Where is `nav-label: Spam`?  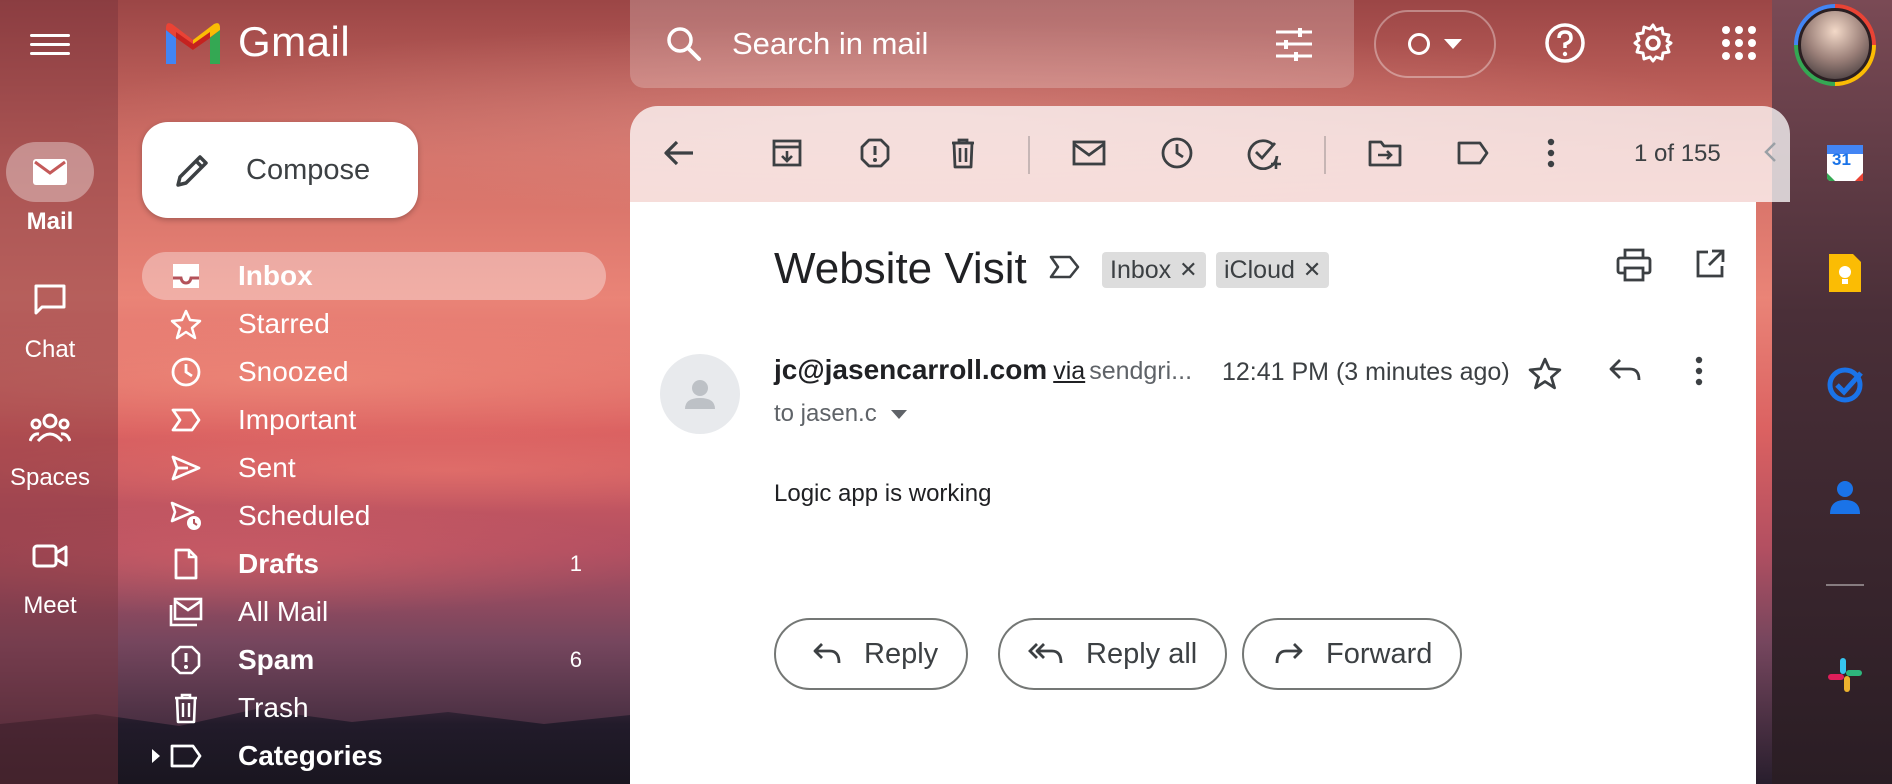 nav-label: Spam is located at coordinates (276, 659).